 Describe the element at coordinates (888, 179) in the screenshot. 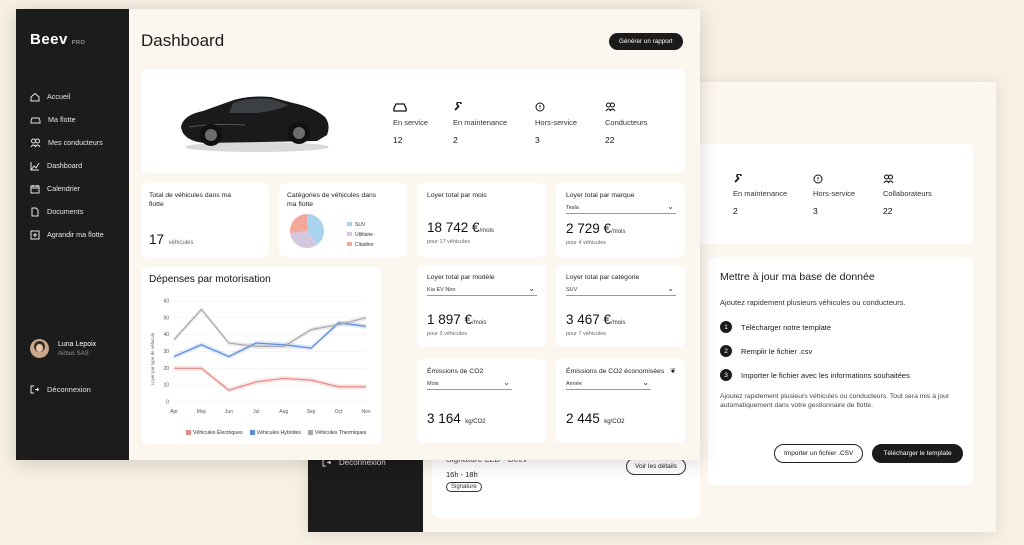

I see `people-icon` at that location.